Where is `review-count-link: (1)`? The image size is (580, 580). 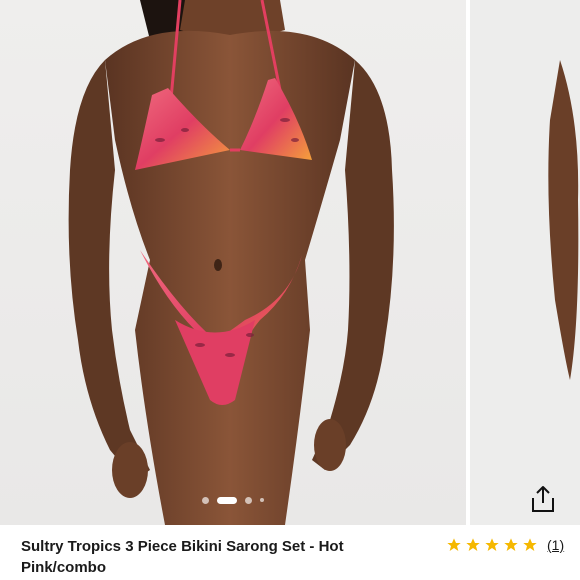
review-count-link: (1) is located at coordinates (555, 545).